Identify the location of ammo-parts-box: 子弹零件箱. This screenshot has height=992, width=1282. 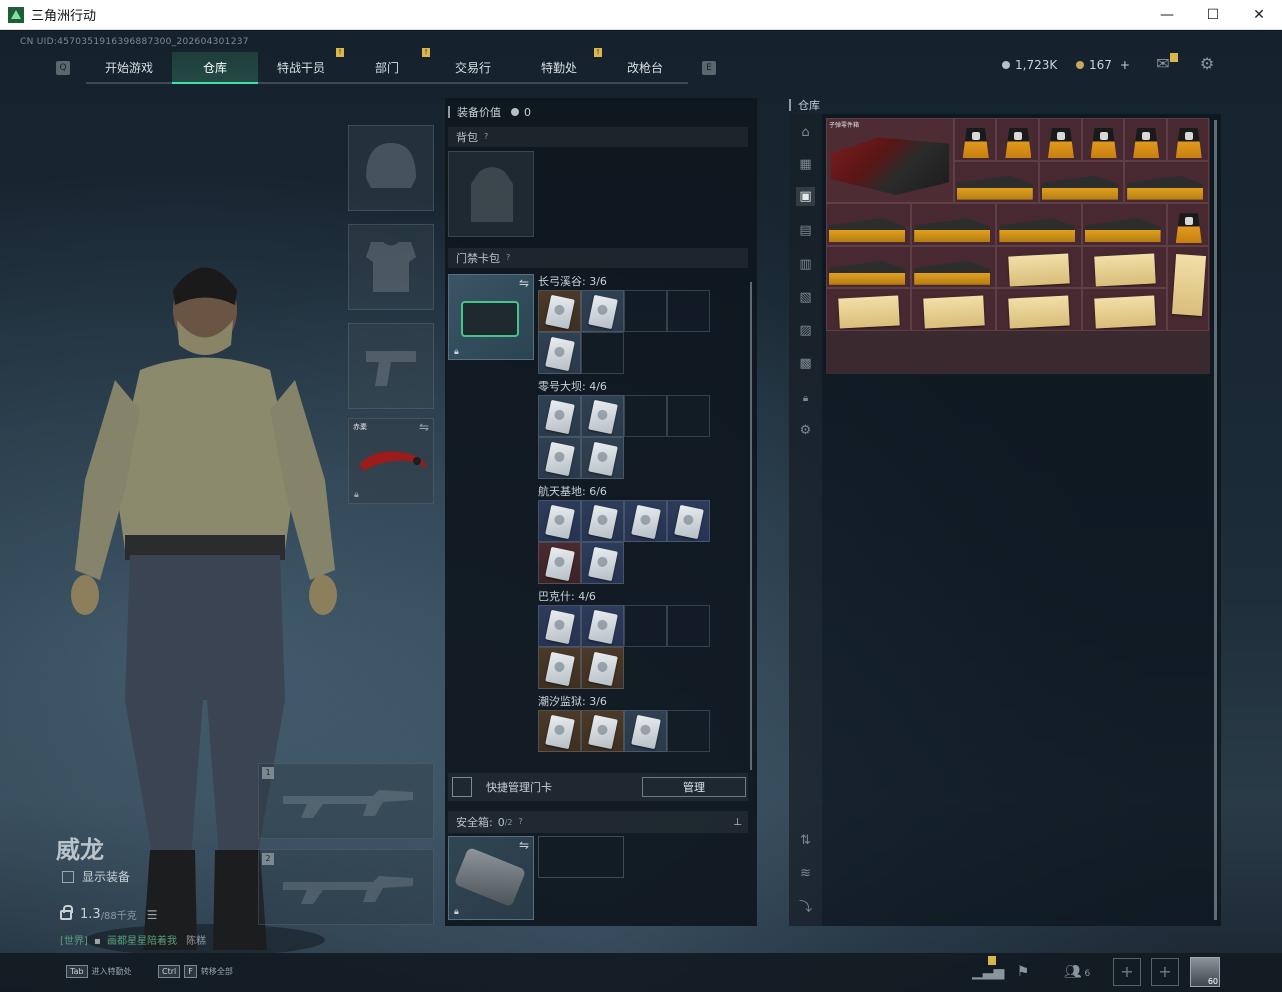
(890, 161).